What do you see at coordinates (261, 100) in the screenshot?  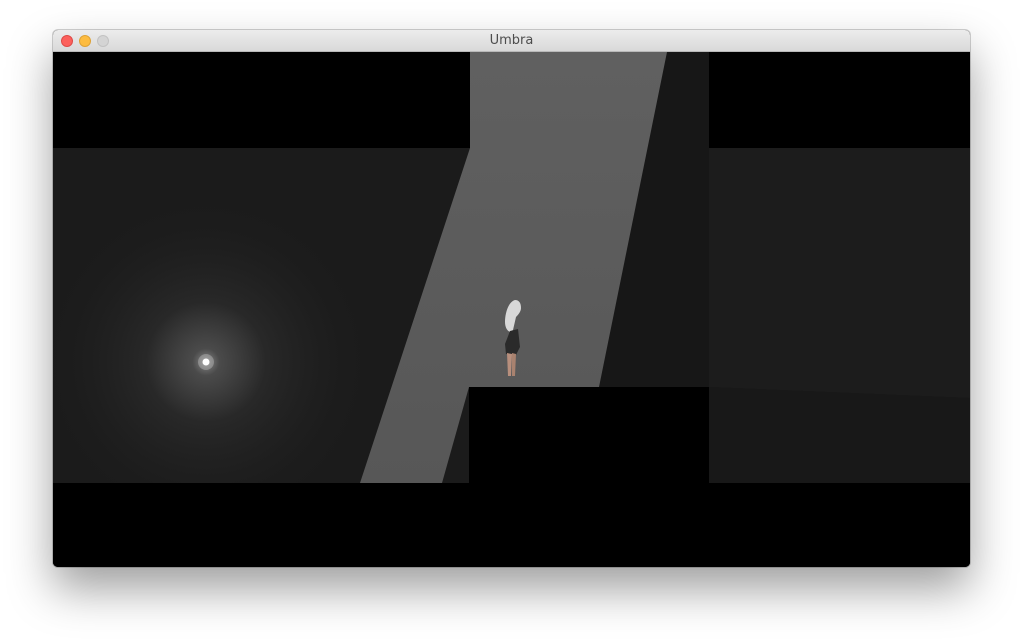 I see `ceiling-block-left` at bounding box center [261, 100].